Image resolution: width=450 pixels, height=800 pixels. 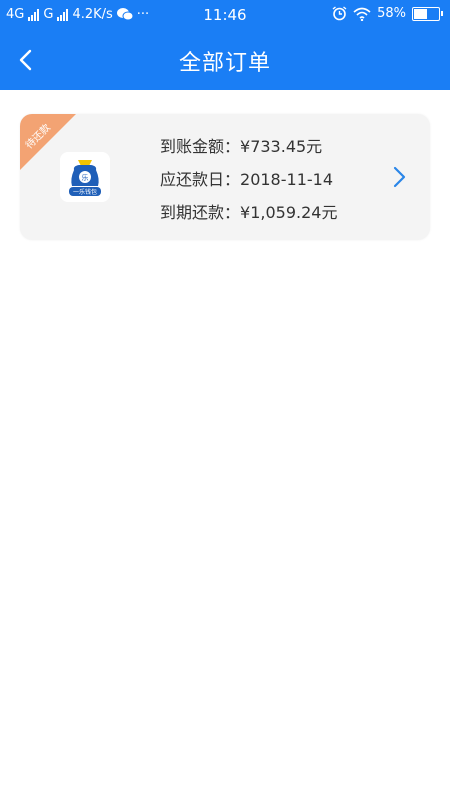 I want to click on wifi-icon, so click(x=362, y=14).